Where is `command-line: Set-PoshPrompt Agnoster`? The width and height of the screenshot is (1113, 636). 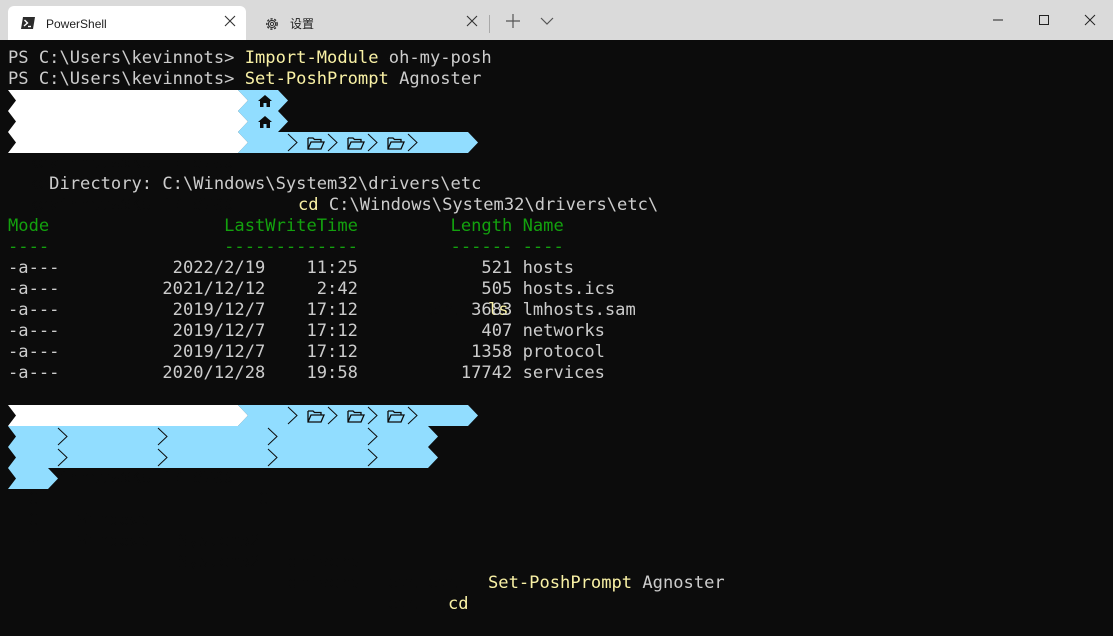 command-line: Set-PoshPrompt Agnoster is located at coordinates (606, 583).